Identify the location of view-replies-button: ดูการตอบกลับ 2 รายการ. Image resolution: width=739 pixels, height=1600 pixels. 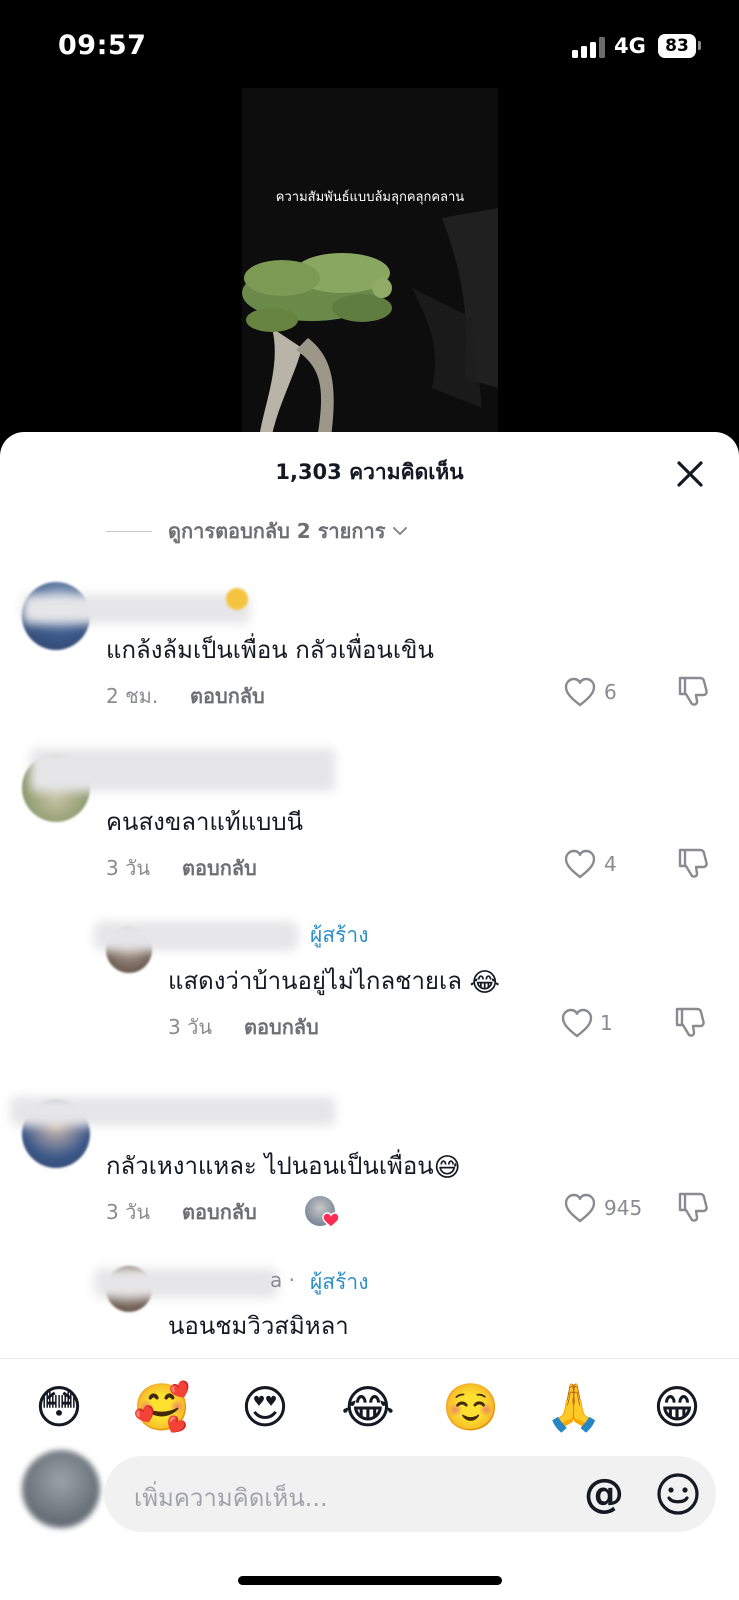
(257, 531).